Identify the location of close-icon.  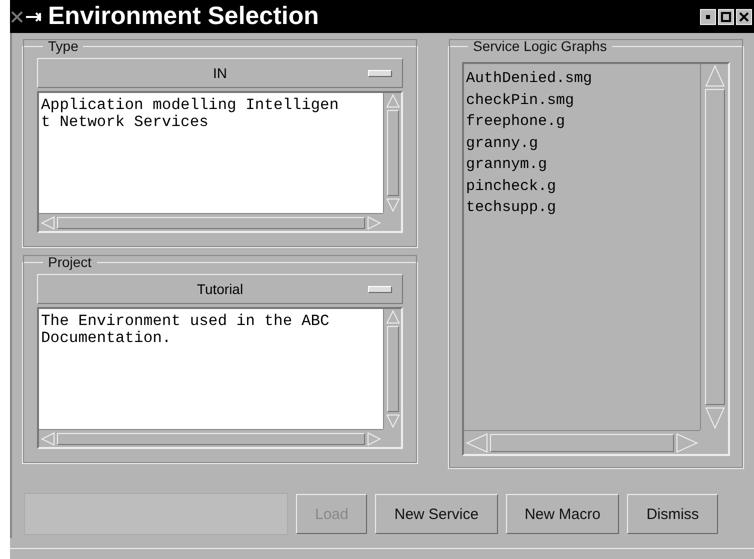
(744, 16).